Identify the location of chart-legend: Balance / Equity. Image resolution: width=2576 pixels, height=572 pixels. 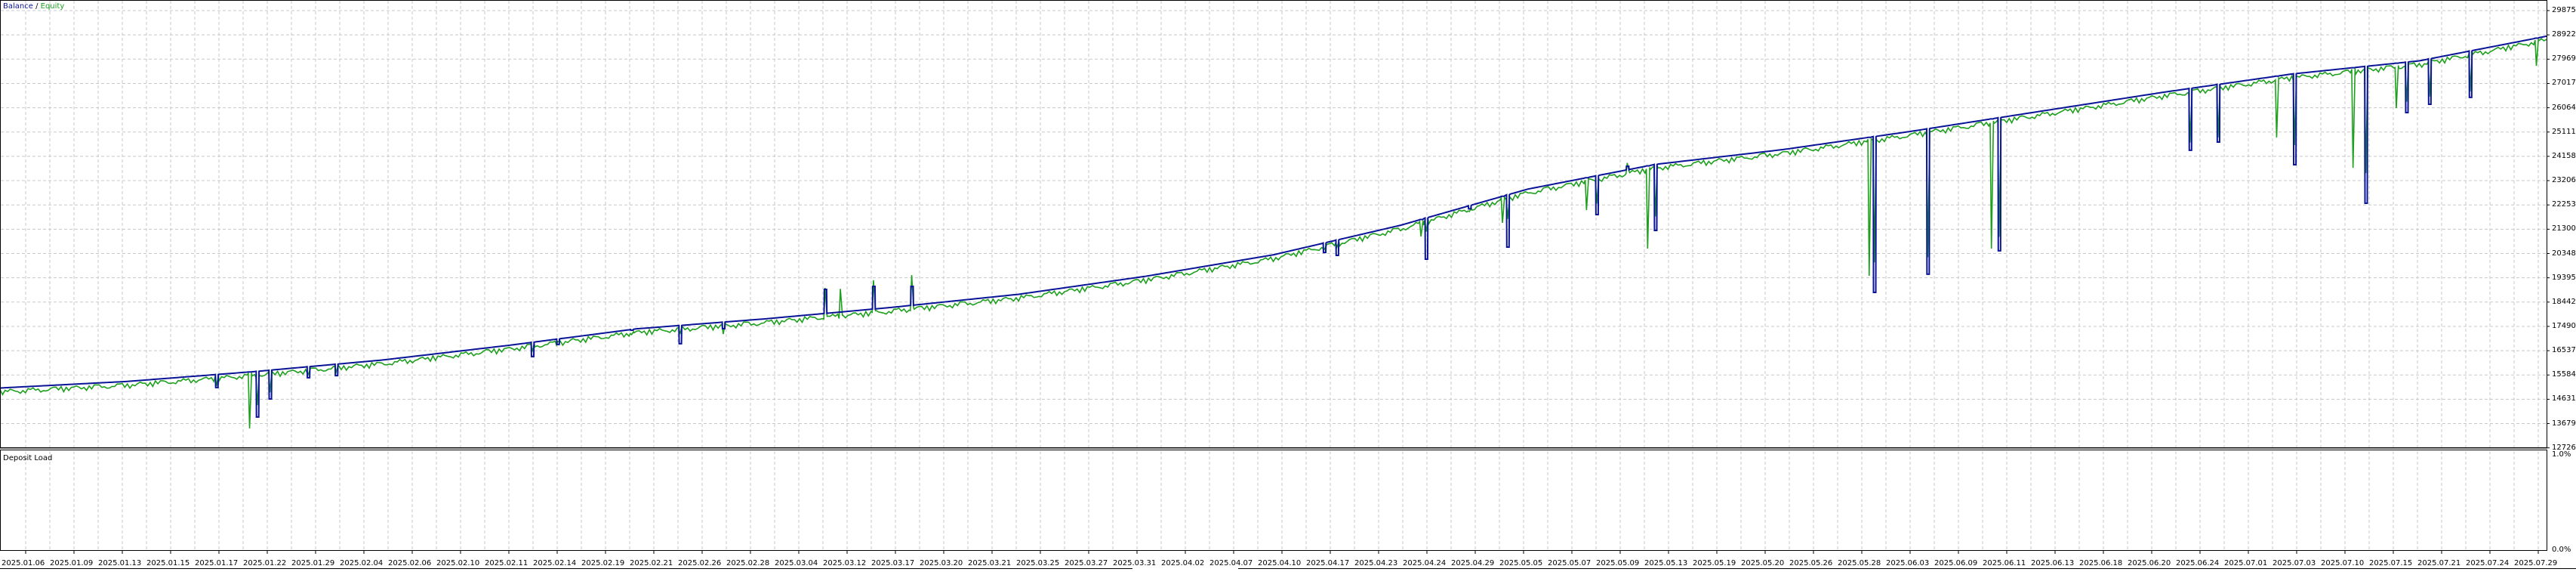
(33, 6).